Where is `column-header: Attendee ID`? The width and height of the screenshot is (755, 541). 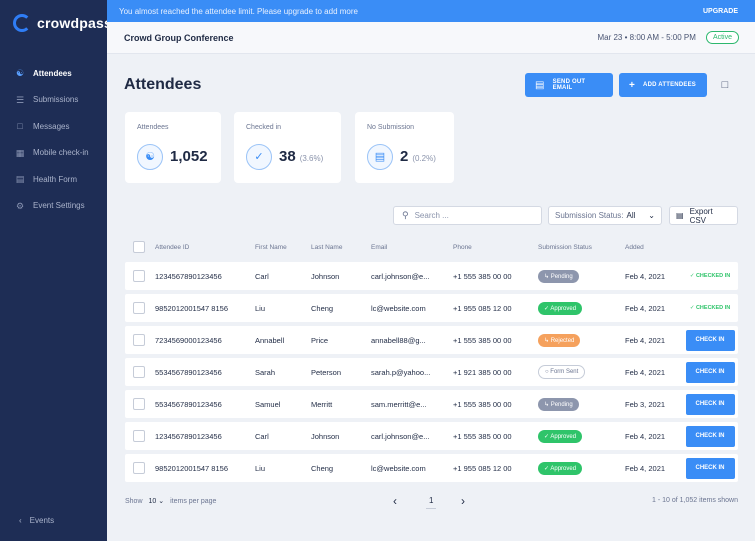 column-header: Attendee ID is located at coordinates (205, 247).